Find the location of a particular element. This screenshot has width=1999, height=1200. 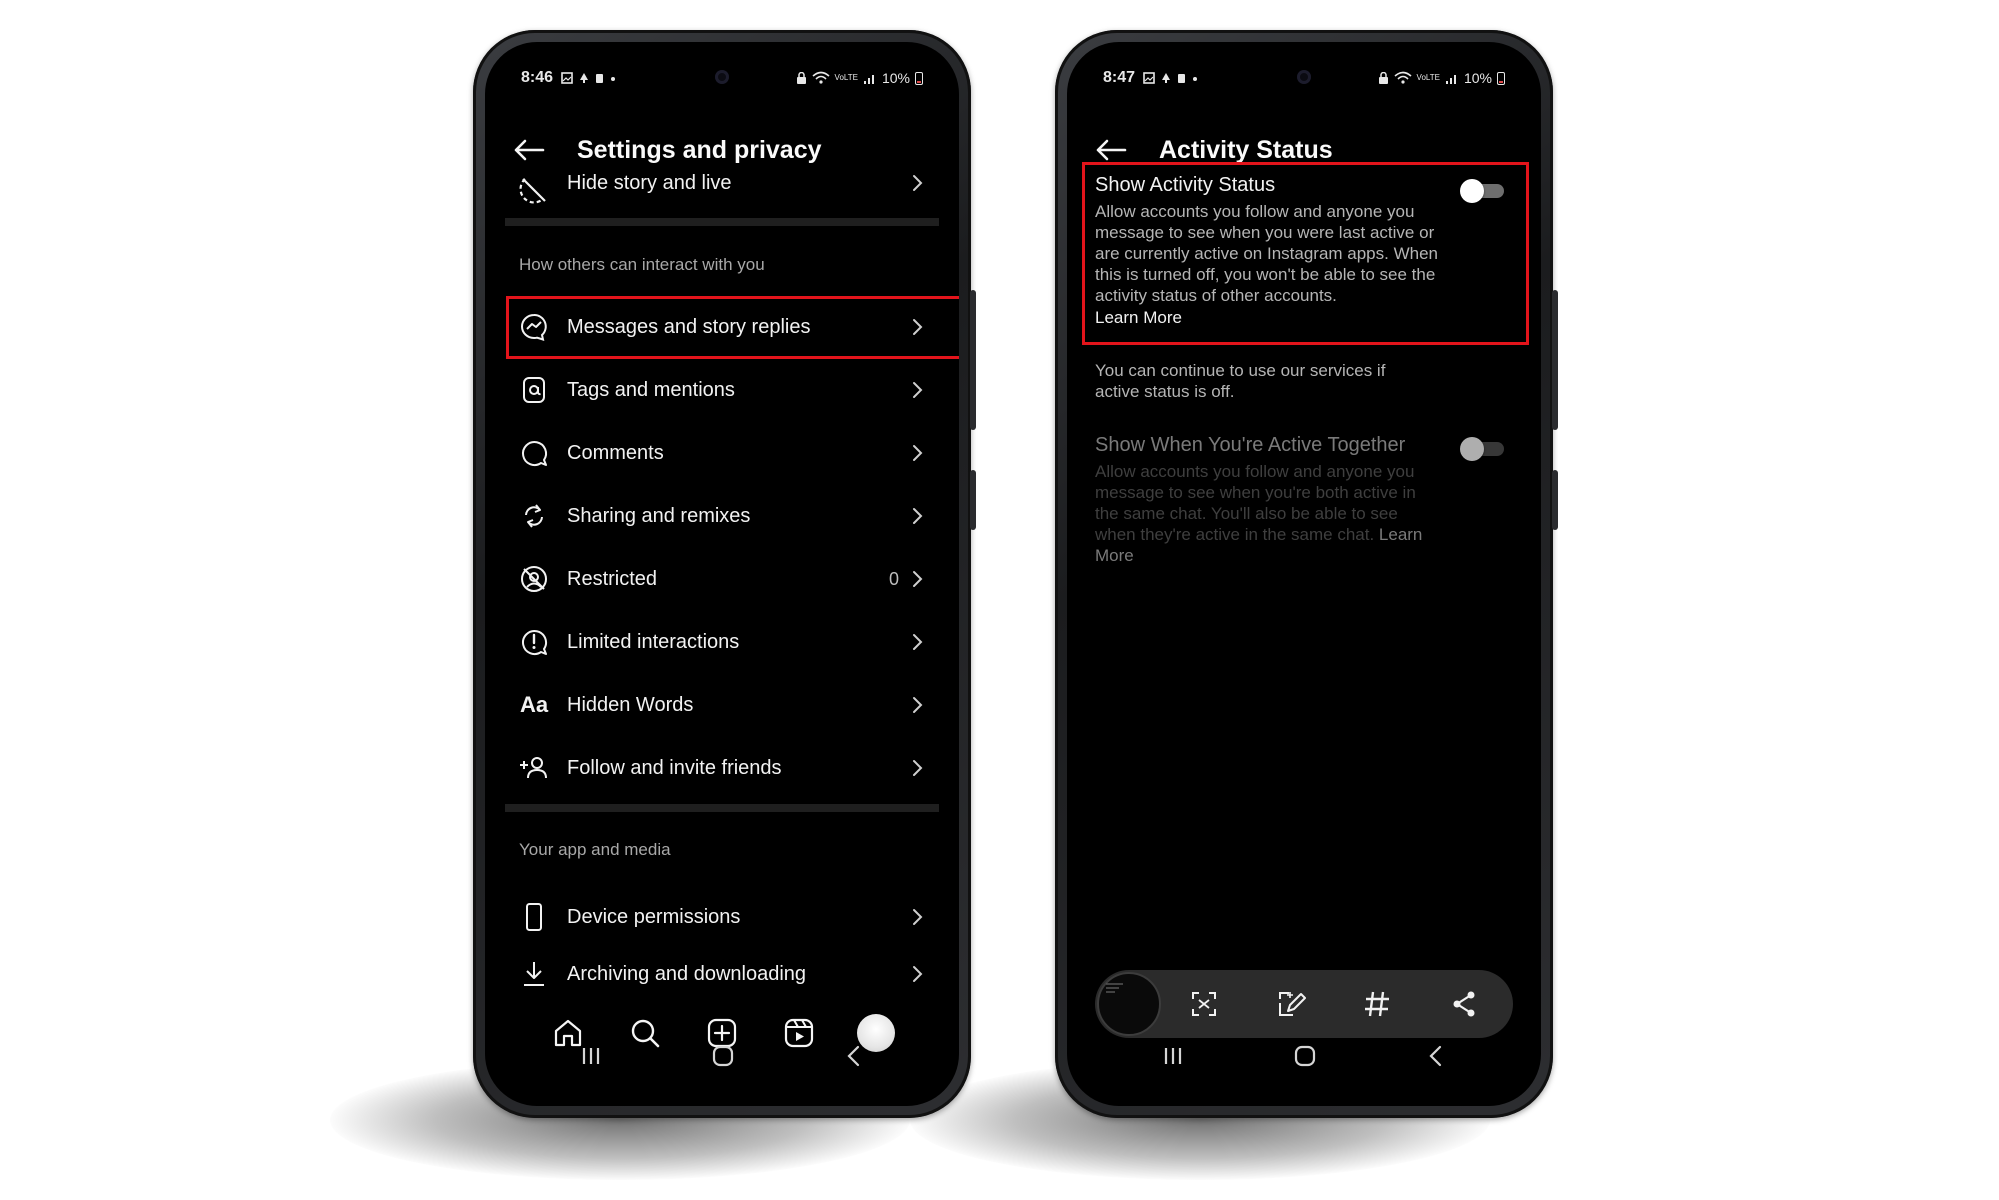

settings-item-label: Follow and invite friends is located at coordinates (674, 767).